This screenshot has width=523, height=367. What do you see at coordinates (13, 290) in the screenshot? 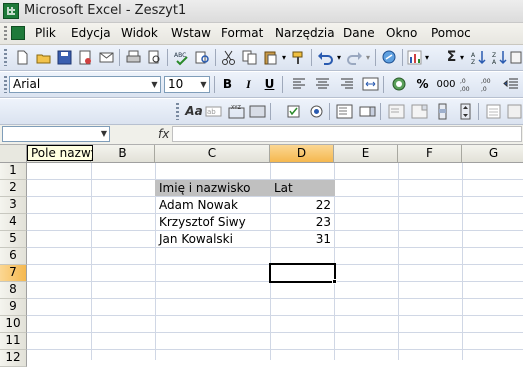
I see `row-header-8: 8` at bounding box center [13, 290].